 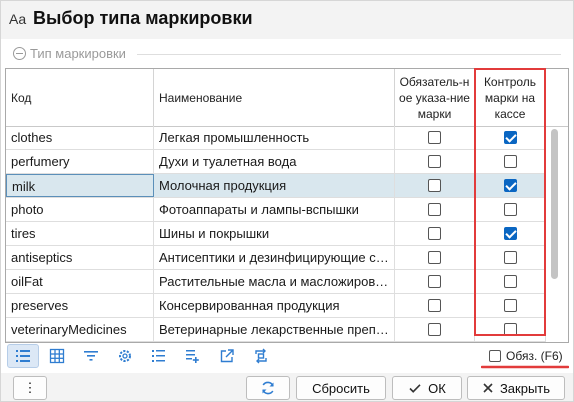 I want to click on cell-code: veterinaryMedicines, so click(x=80, y=329).